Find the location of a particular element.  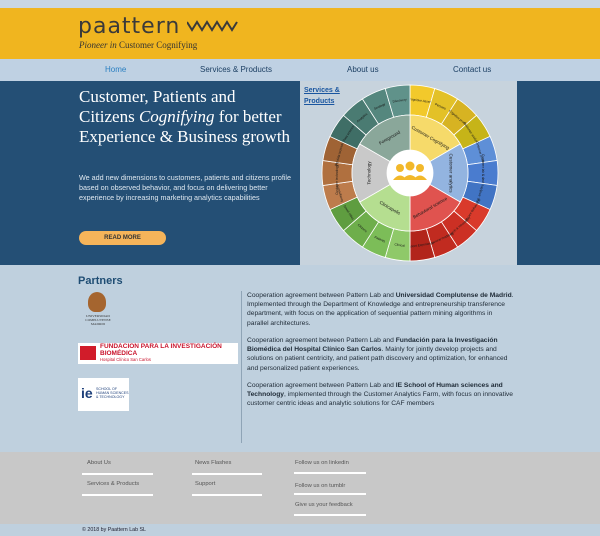

partners-title: Partners is located at coordinates (100, 281).